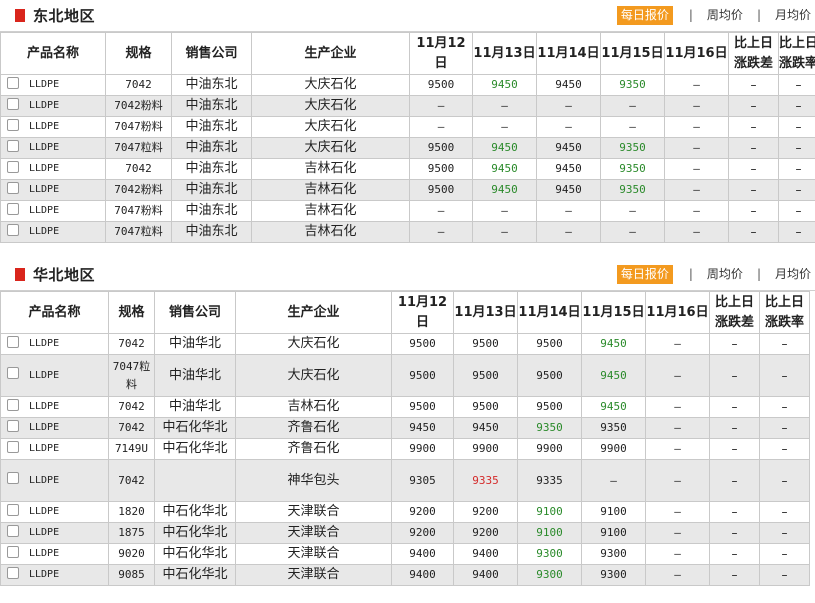  What do you see at coordinates (632, 190) in the screenshot?
I see `price-cell: 9350` at bounding box center [632, 190].